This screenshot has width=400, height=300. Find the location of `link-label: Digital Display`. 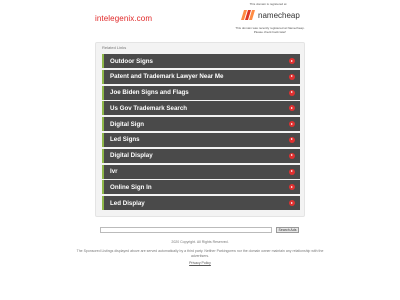

link-label: Digital Display is located at coordinates (131, 156).